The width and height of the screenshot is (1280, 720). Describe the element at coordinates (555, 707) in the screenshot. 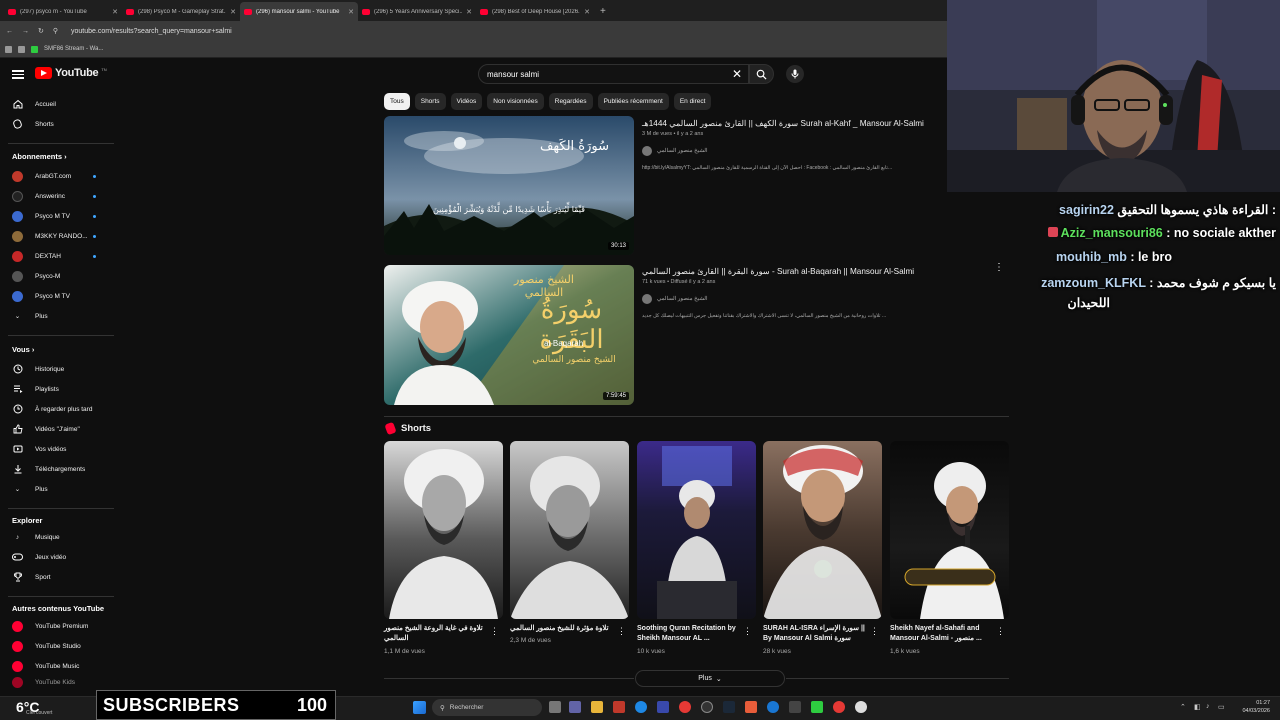

I see `task-view-icon` at that location.